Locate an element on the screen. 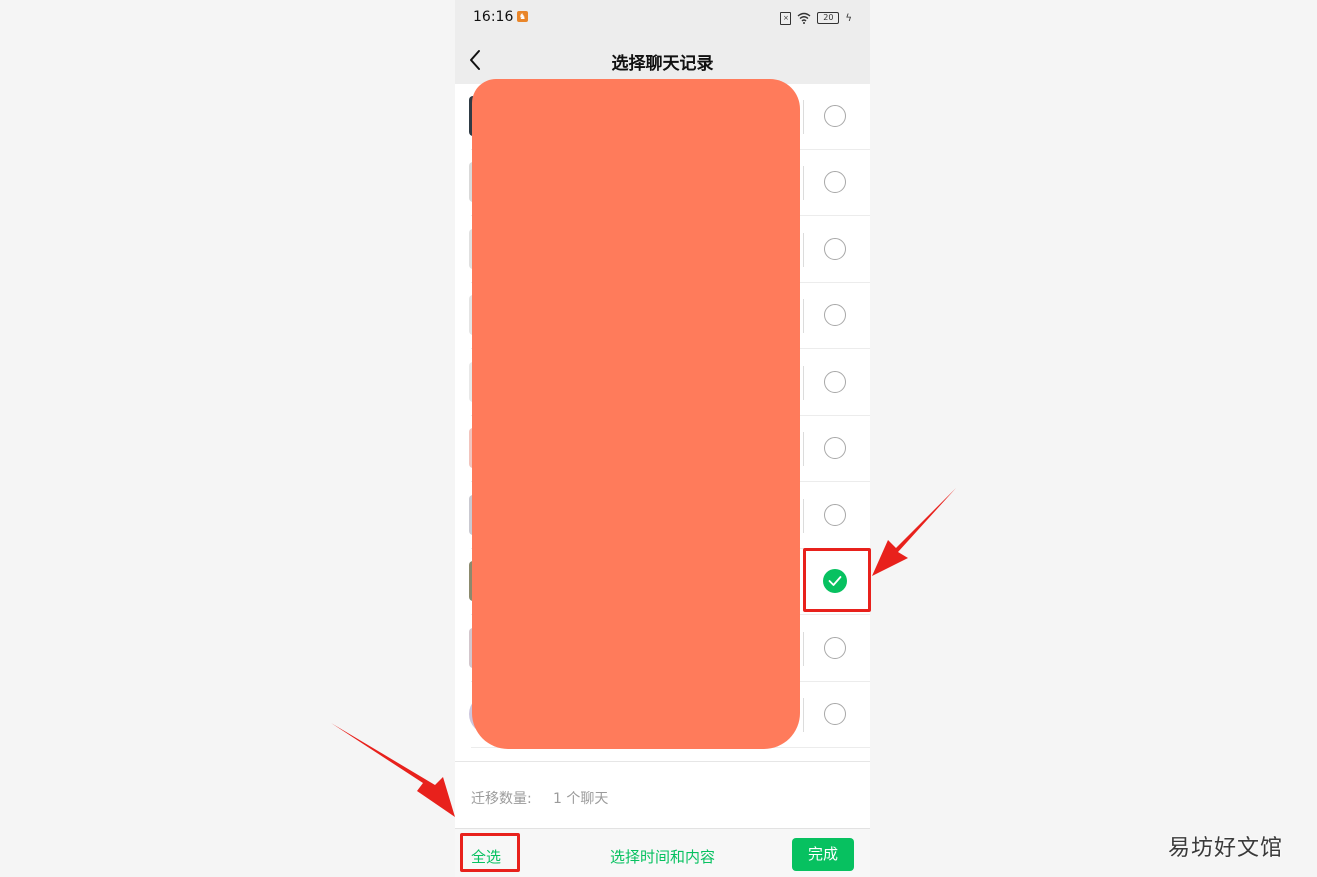 The width and height of the screenshot is (1317, 877). battery-icon: 20 is located at coordinates (828, 18).